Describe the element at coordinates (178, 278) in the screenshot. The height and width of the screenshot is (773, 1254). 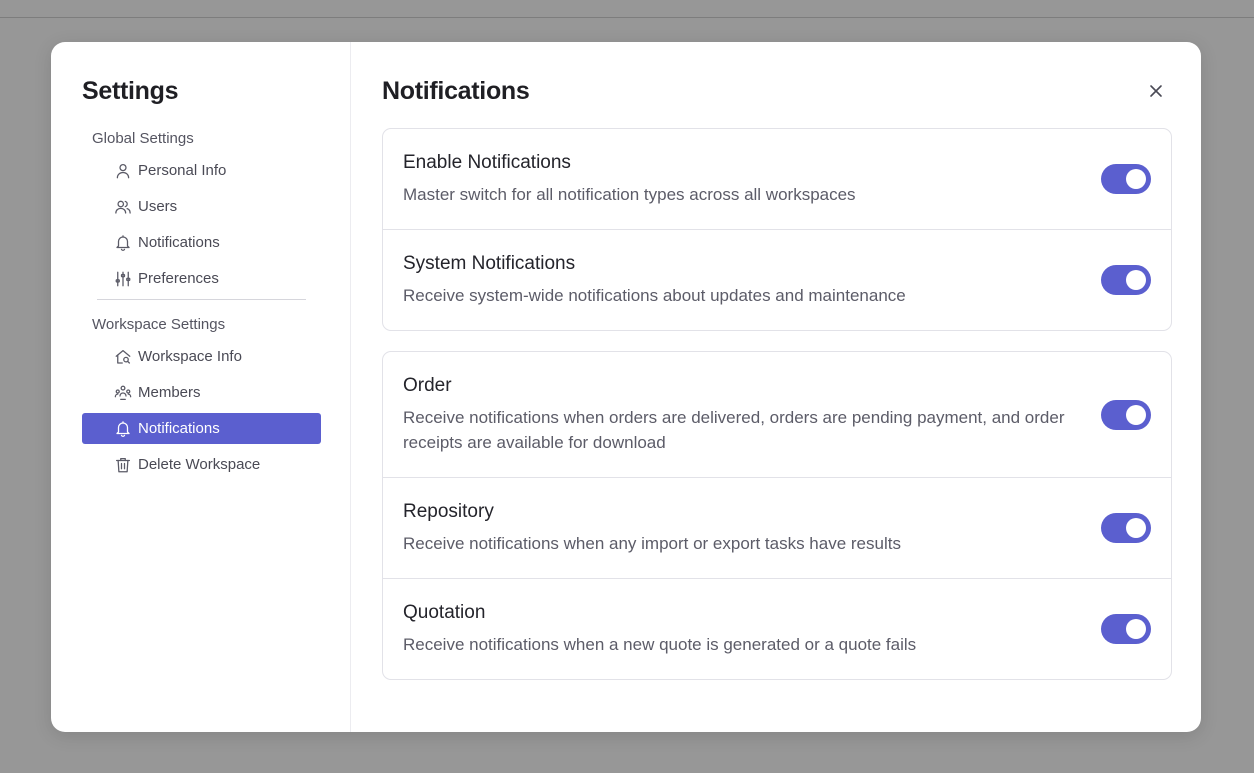
I see `sidebar-item-label: Preferences` at that location.